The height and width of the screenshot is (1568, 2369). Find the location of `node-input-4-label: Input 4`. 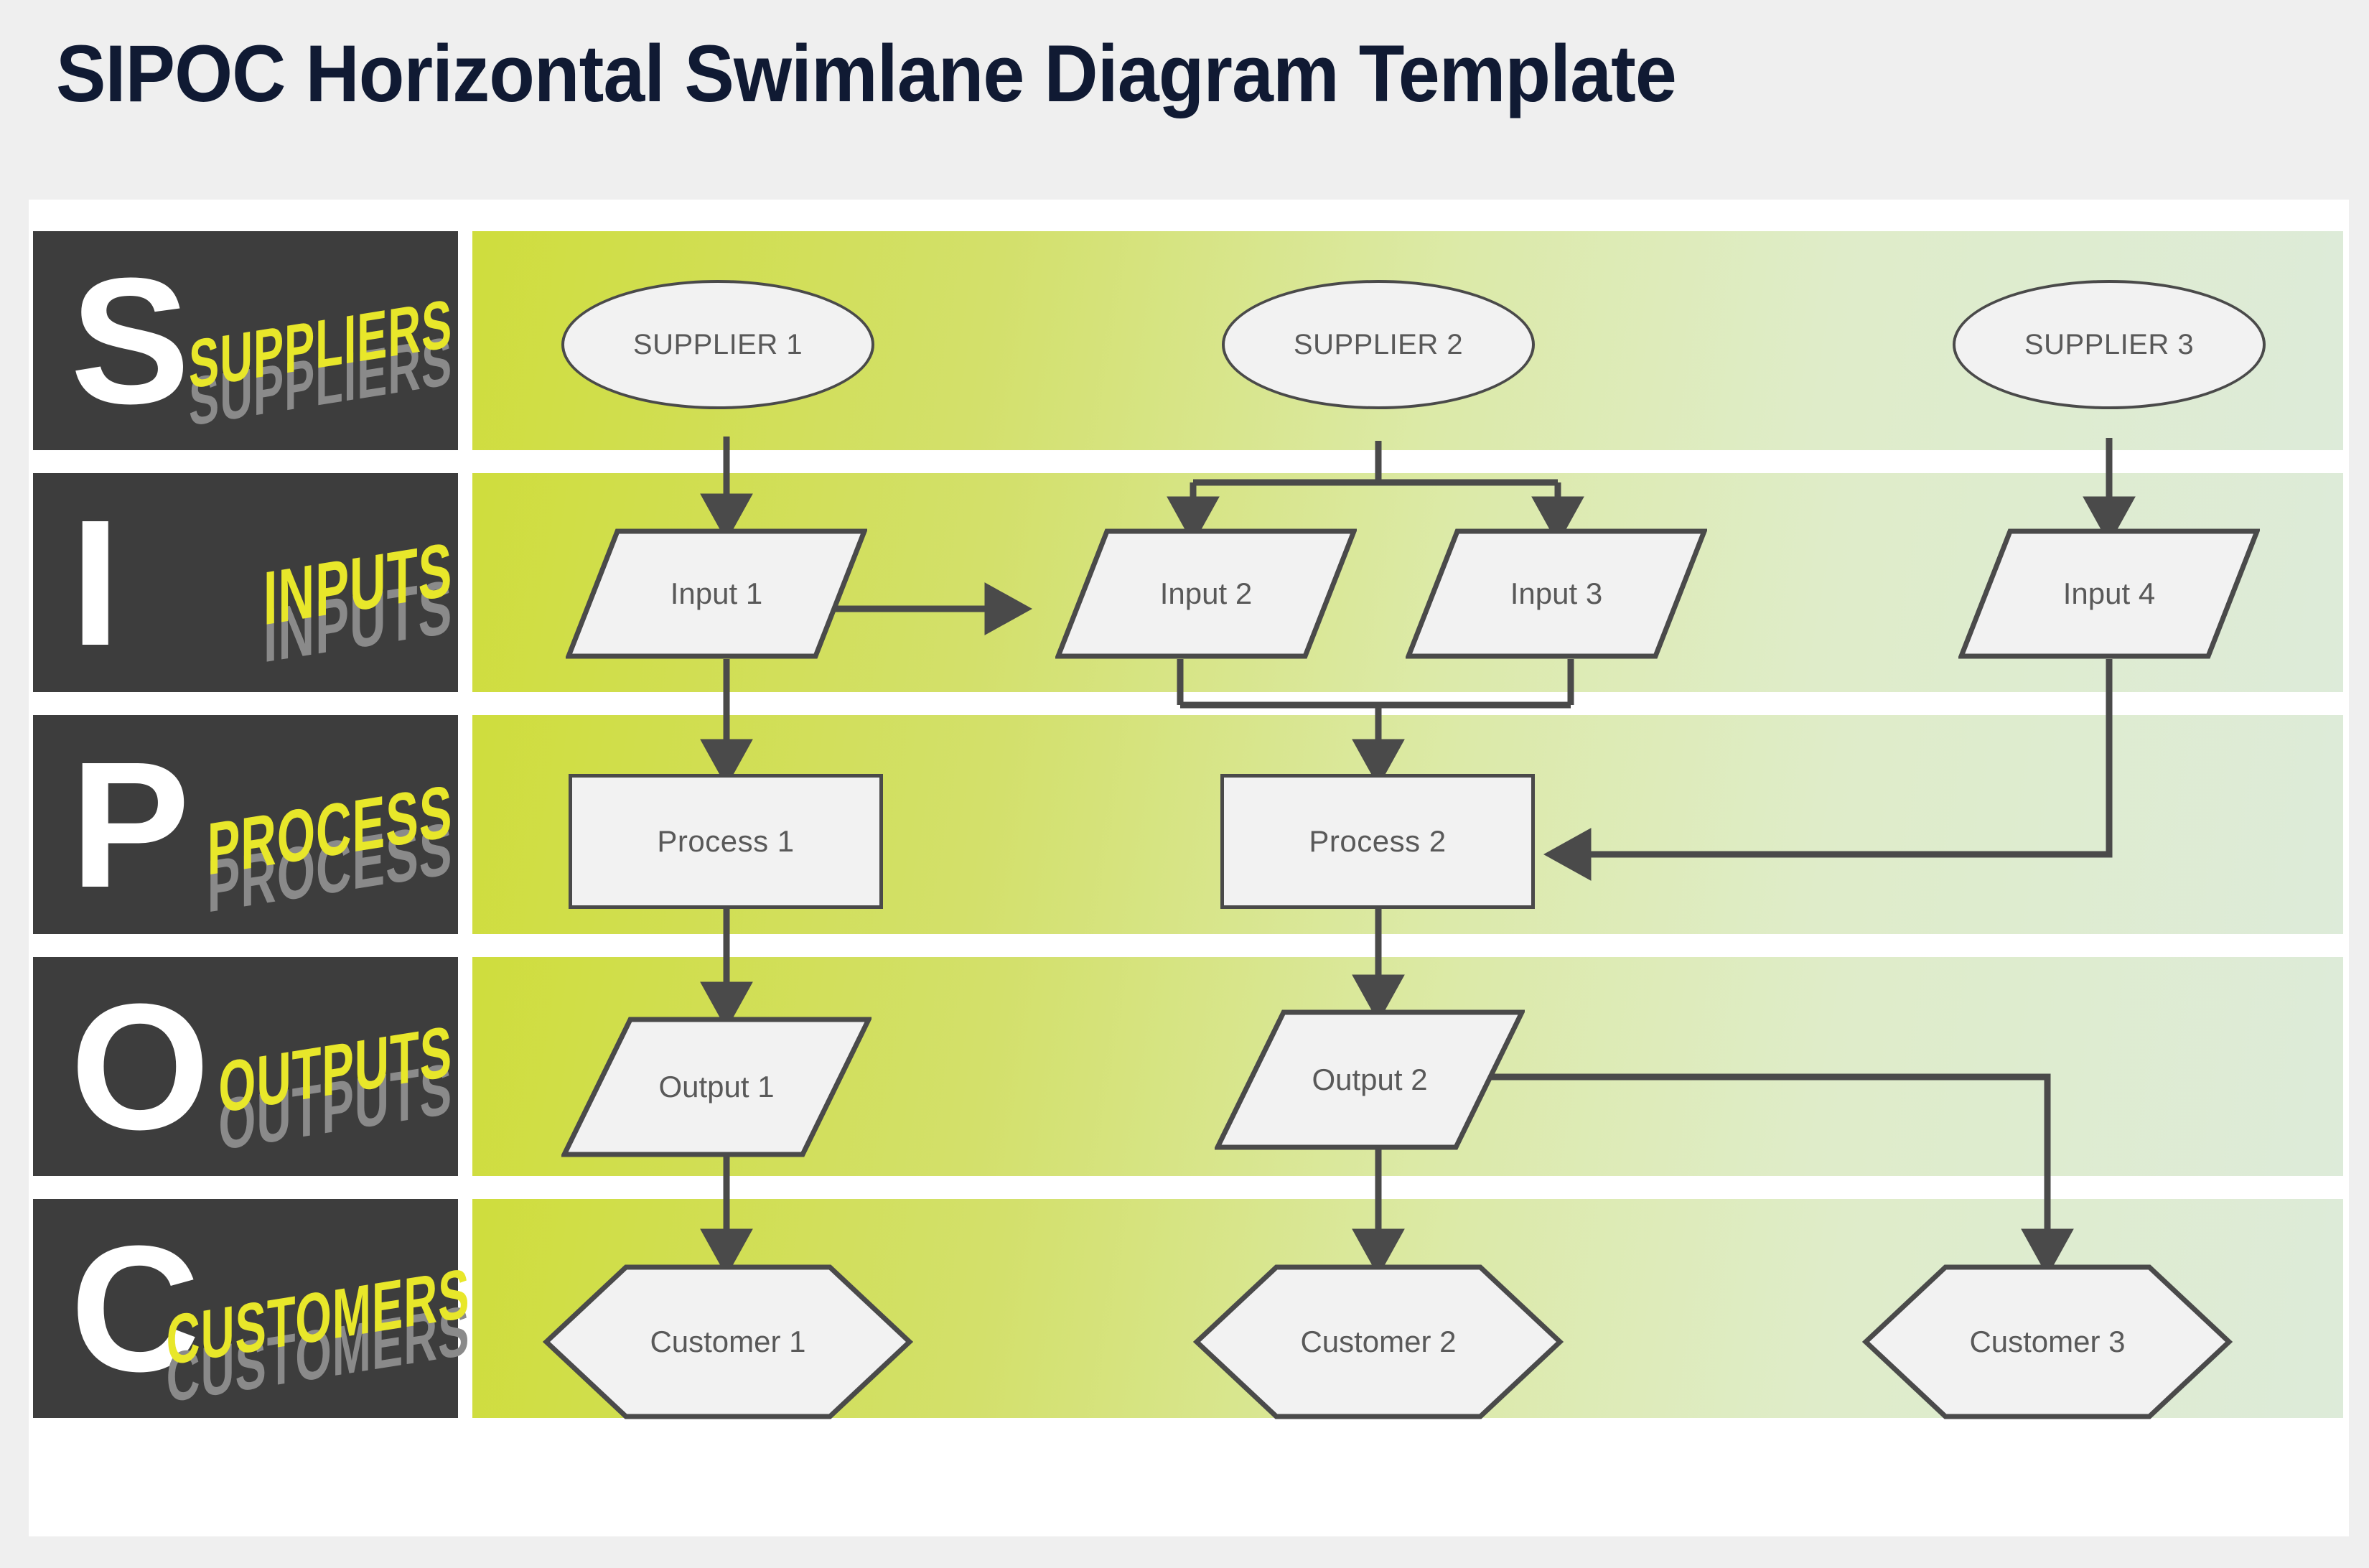

node-input-4-label: Input 4 is located at coordinates (2109, 593).